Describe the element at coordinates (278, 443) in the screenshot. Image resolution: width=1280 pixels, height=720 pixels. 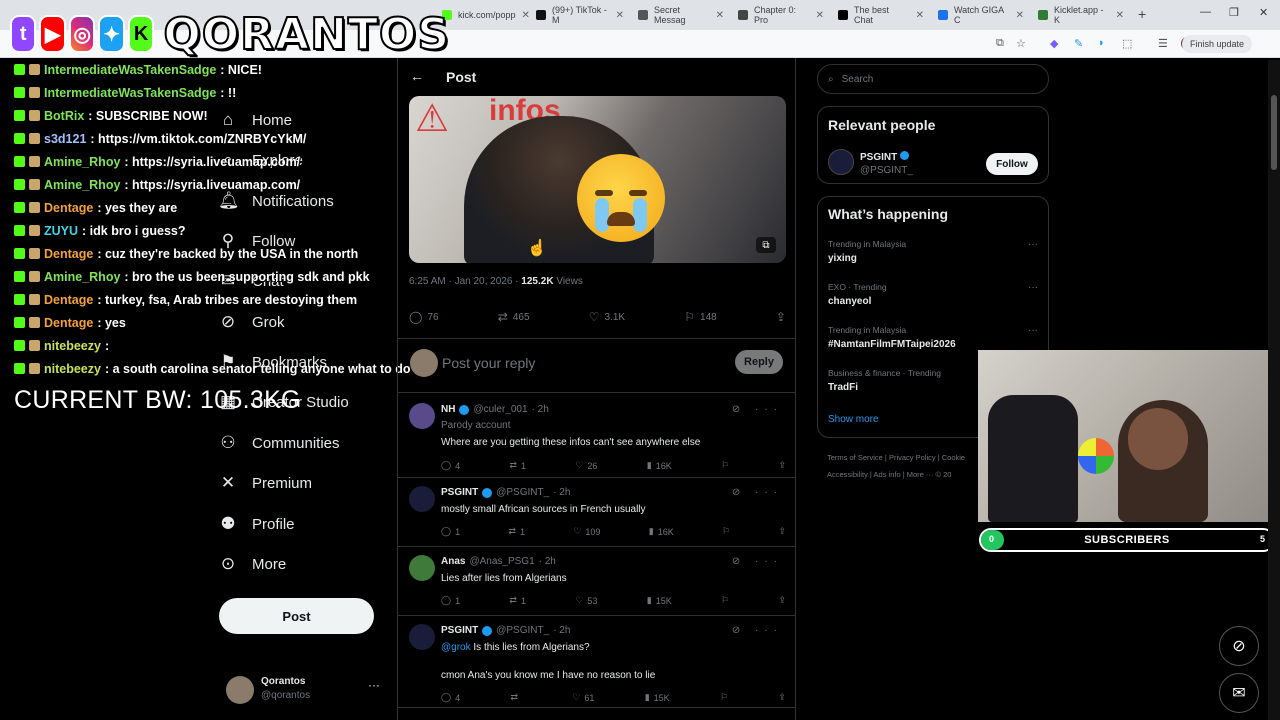
I see `nav-communities: ⚇ Communities` at that location.